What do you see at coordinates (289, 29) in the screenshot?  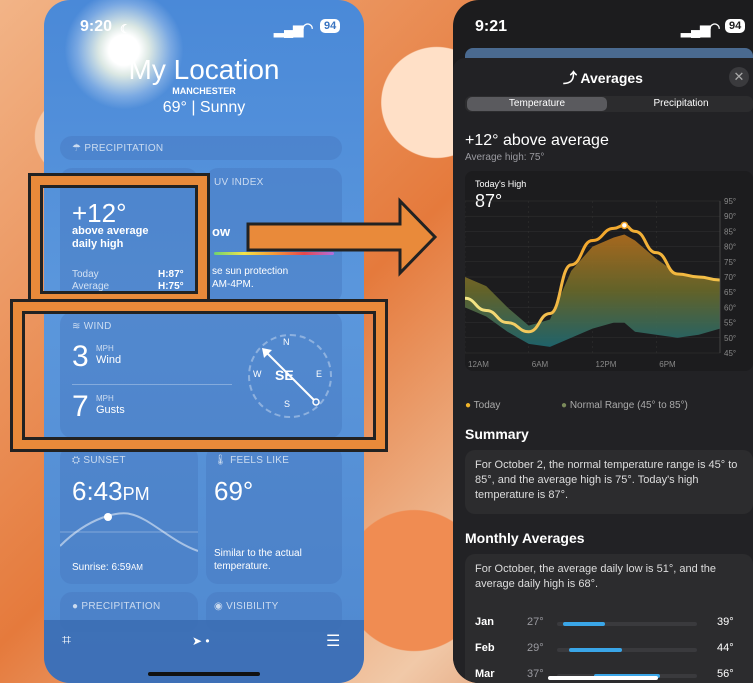 I see `signal-icon: ▂▄▆` at bounding box center [289, 29].